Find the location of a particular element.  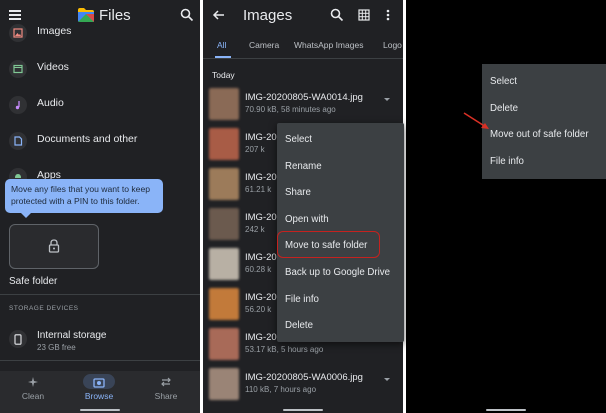

music-note-icon is located at coordinates (18, 105).